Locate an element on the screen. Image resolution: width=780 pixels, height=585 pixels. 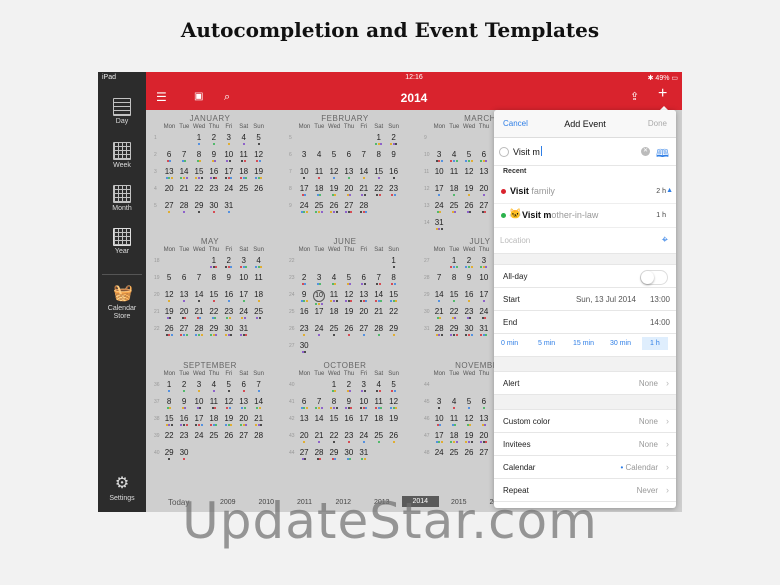
day-cell: 2 is located at coordinates (213, 141).